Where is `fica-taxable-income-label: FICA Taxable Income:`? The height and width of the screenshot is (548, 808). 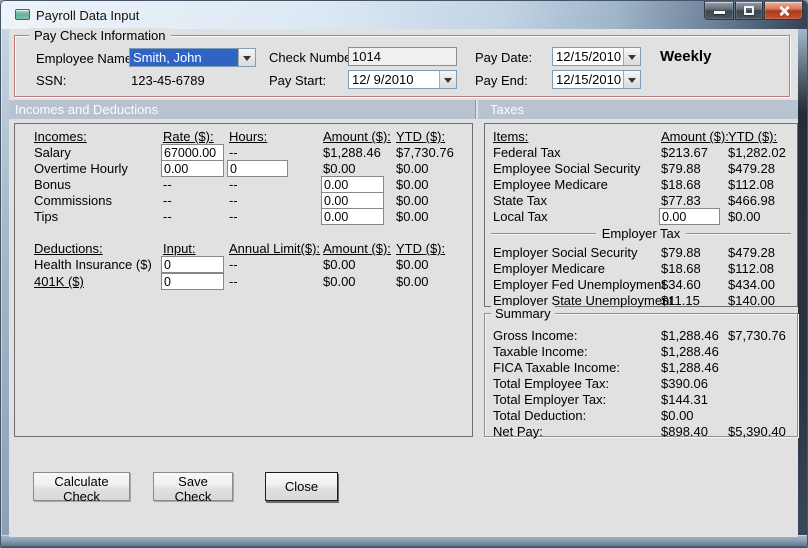 fica-taxable-income-label: FICA Taxable Income: is located at coordinates (556, 367).